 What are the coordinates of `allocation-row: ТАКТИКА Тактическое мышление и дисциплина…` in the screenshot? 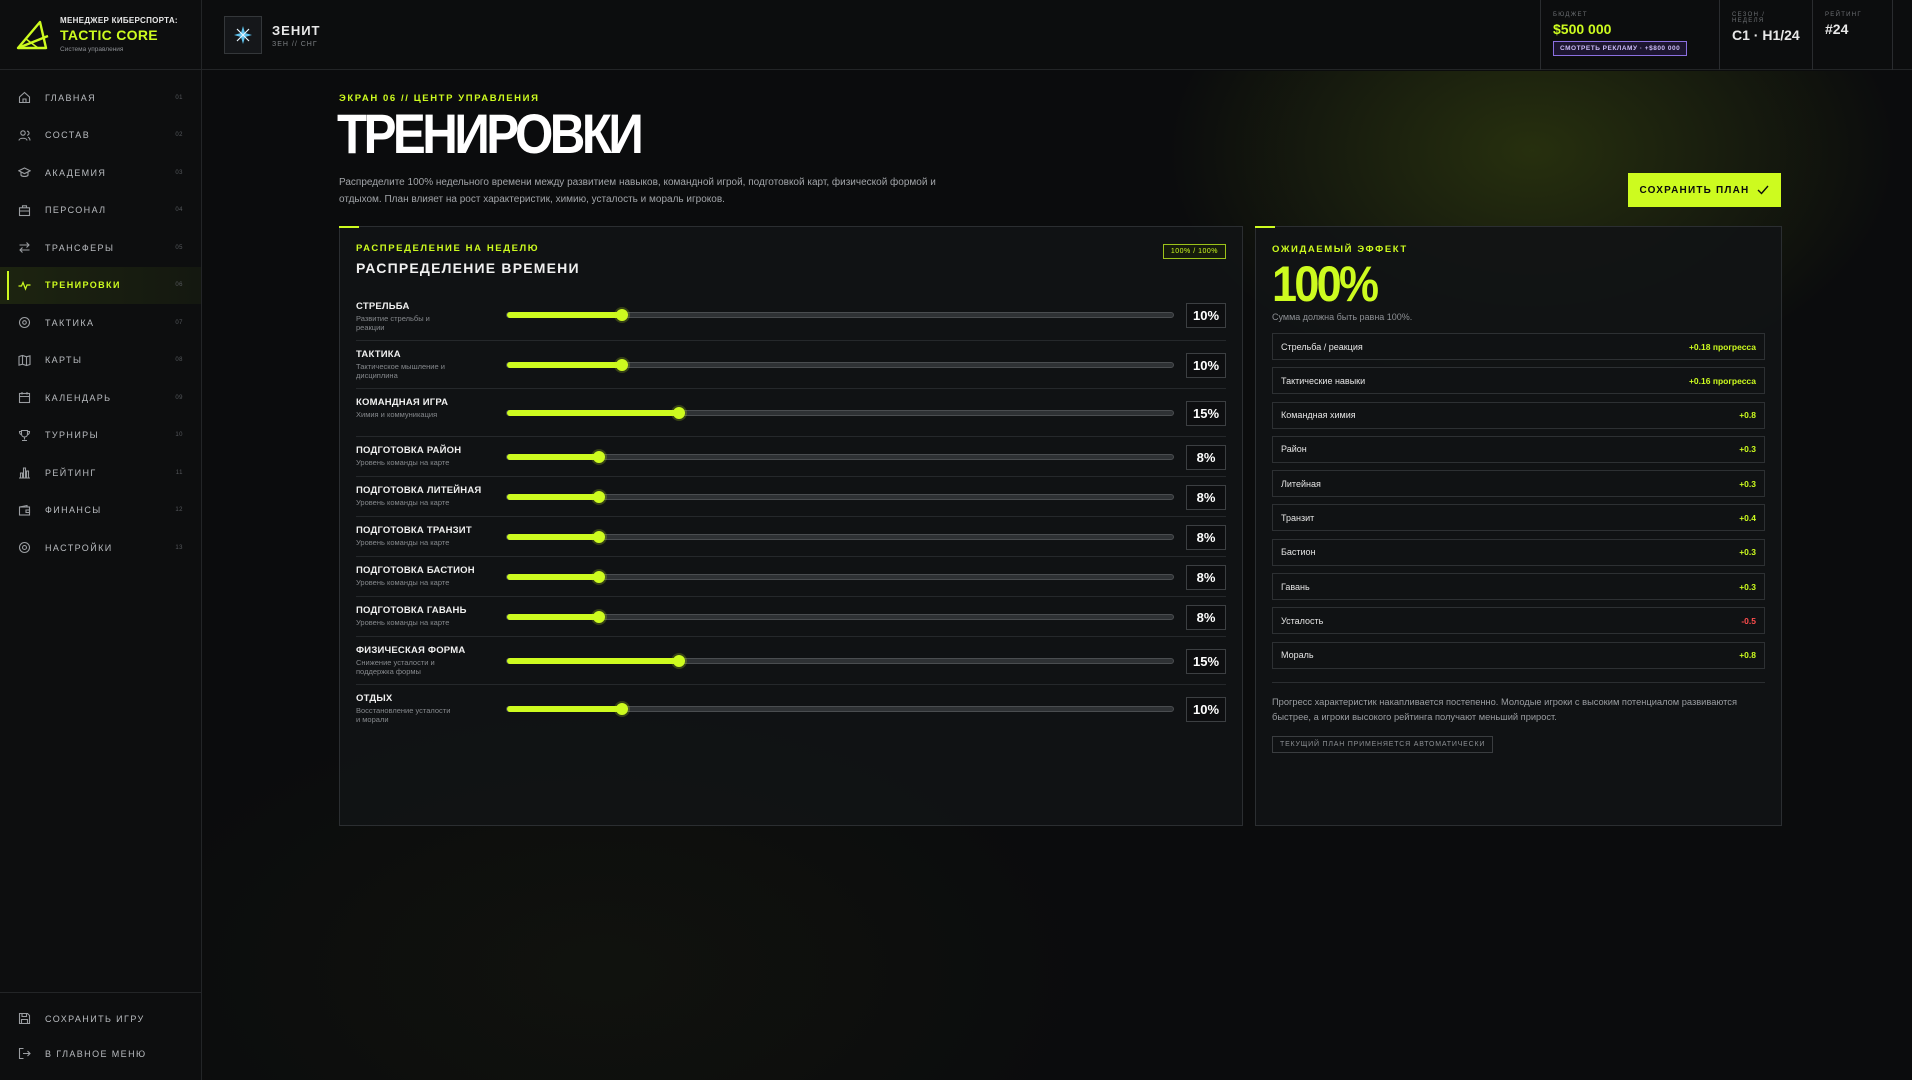 It's located at (791, 365).